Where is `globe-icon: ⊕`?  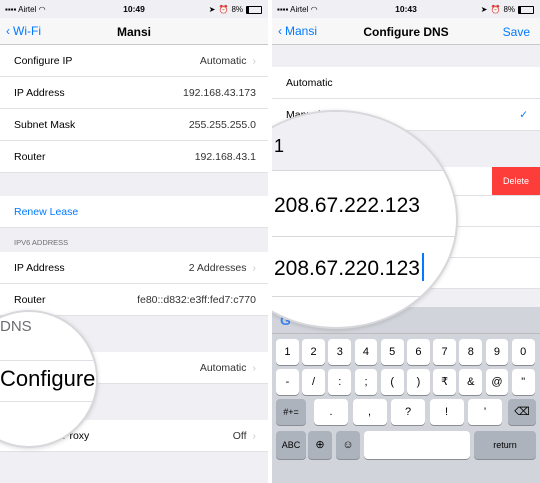 globe-icon: ⊕ is located at coordinates (320, 445).